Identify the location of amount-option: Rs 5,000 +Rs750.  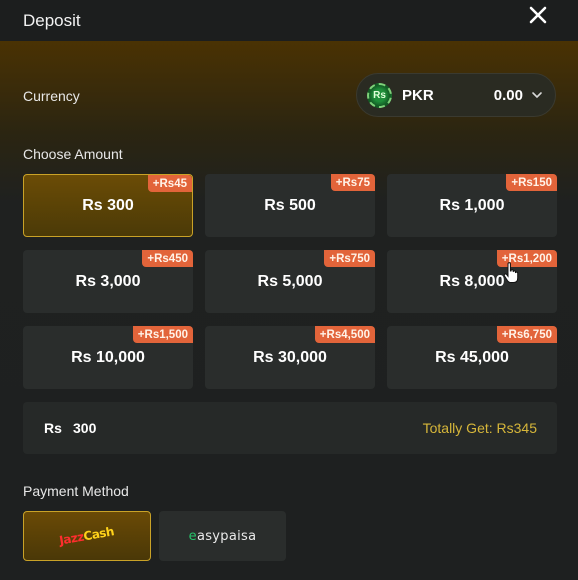
(290, 281).